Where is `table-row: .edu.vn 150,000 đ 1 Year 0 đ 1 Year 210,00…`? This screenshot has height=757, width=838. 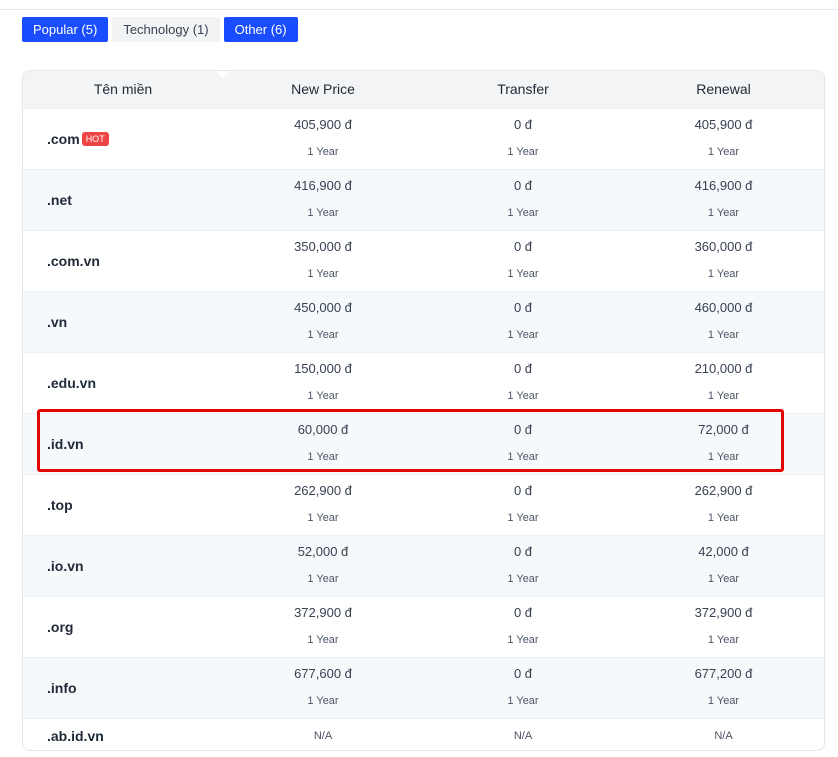
table-row: .edu.vn 150,000 đ 1 Year 0 đ 1 Year 210,00… is located at coordinates (423, 382).